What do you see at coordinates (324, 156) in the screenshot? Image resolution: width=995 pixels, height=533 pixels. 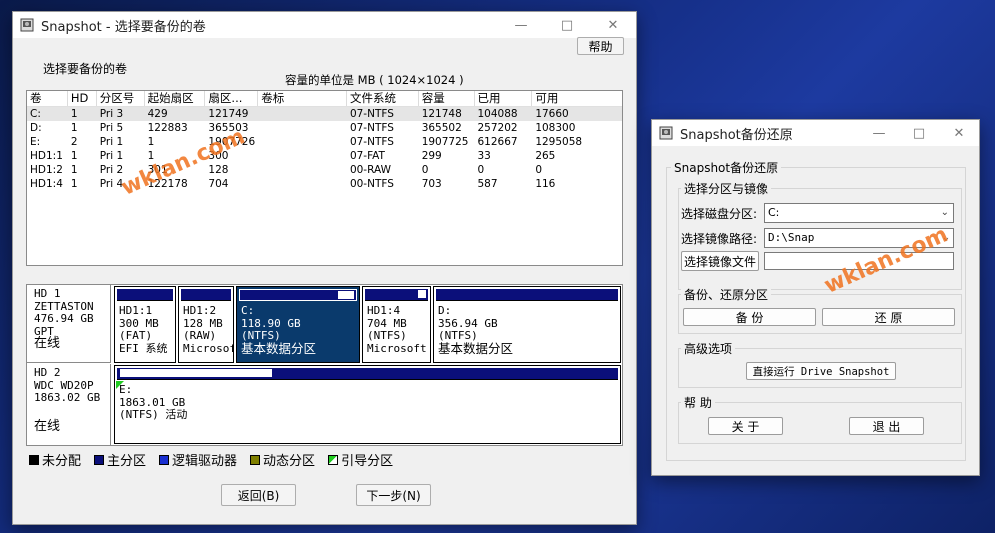 I see `table-row: HD1:1 1 Pri 1 1 300 07-FAT 299 33 265` at bounding box center [324, 156].